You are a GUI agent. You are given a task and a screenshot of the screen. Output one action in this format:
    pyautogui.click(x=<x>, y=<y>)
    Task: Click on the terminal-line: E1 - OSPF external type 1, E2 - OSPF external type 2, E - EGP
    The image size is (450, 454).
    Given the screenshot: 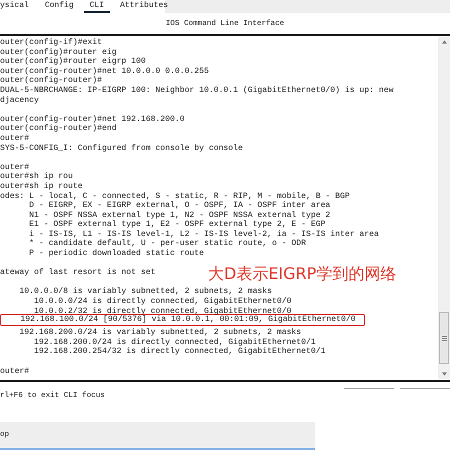 What is the action you would take?
    pyautogui.click(x=177, y=225)
    